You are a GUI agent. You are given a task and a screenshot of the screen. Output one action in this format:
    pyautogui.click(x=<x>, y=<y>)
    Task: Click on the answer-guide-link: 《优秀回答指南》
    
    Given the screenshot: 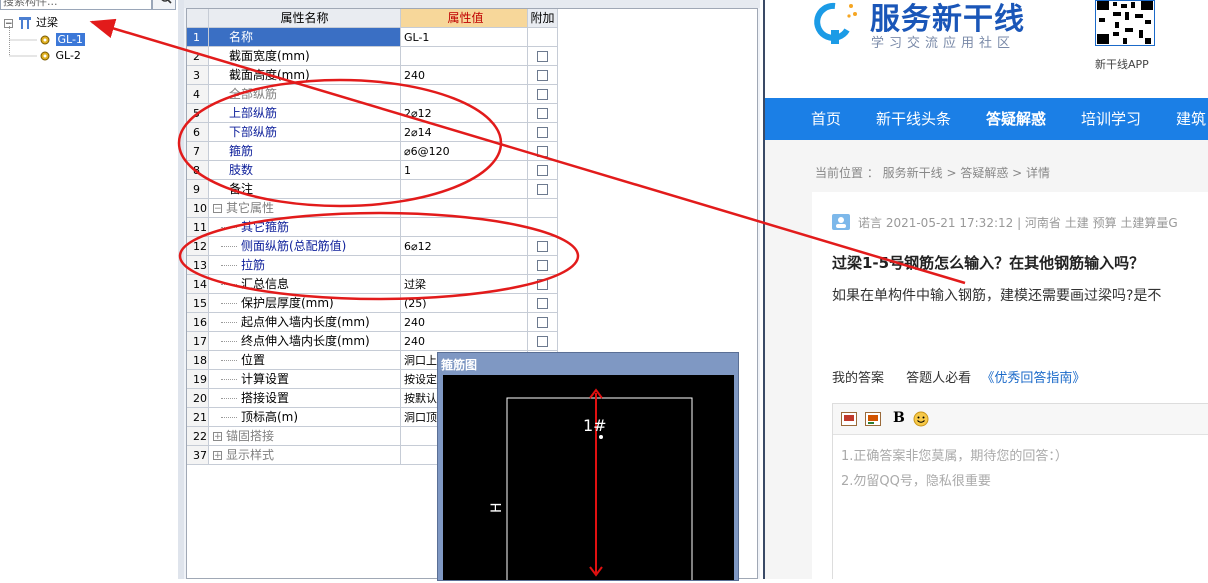 What is the action you would take?
    pyautogui.click(x=1033, y=378)
    